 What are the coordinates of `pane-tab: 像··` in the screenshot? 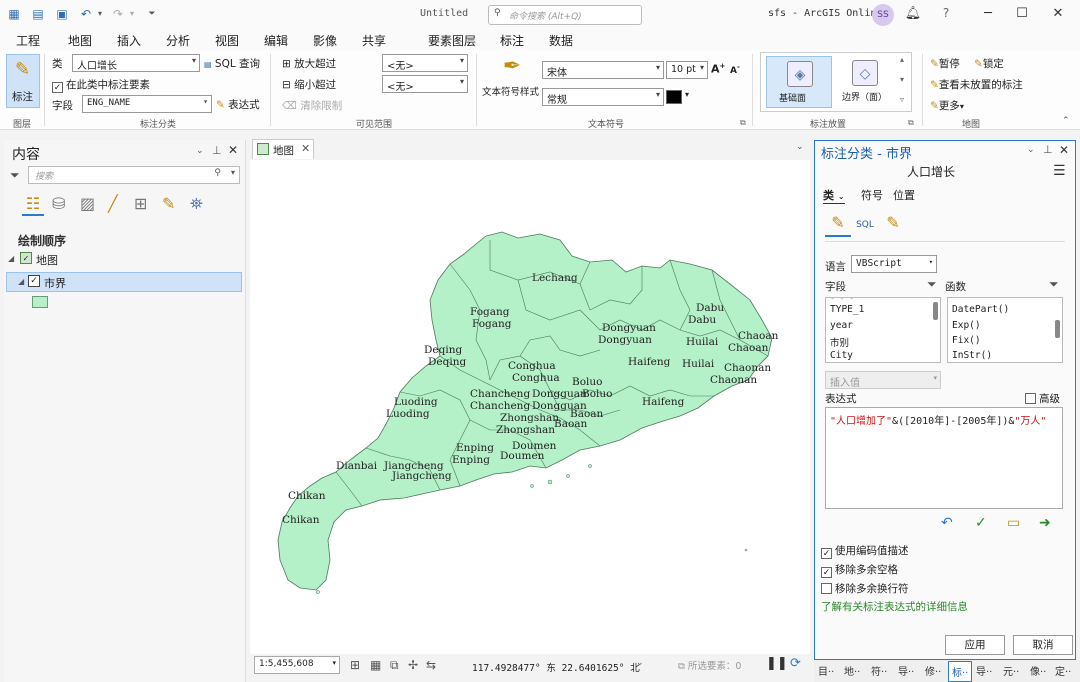 It's located at (1038, 670).